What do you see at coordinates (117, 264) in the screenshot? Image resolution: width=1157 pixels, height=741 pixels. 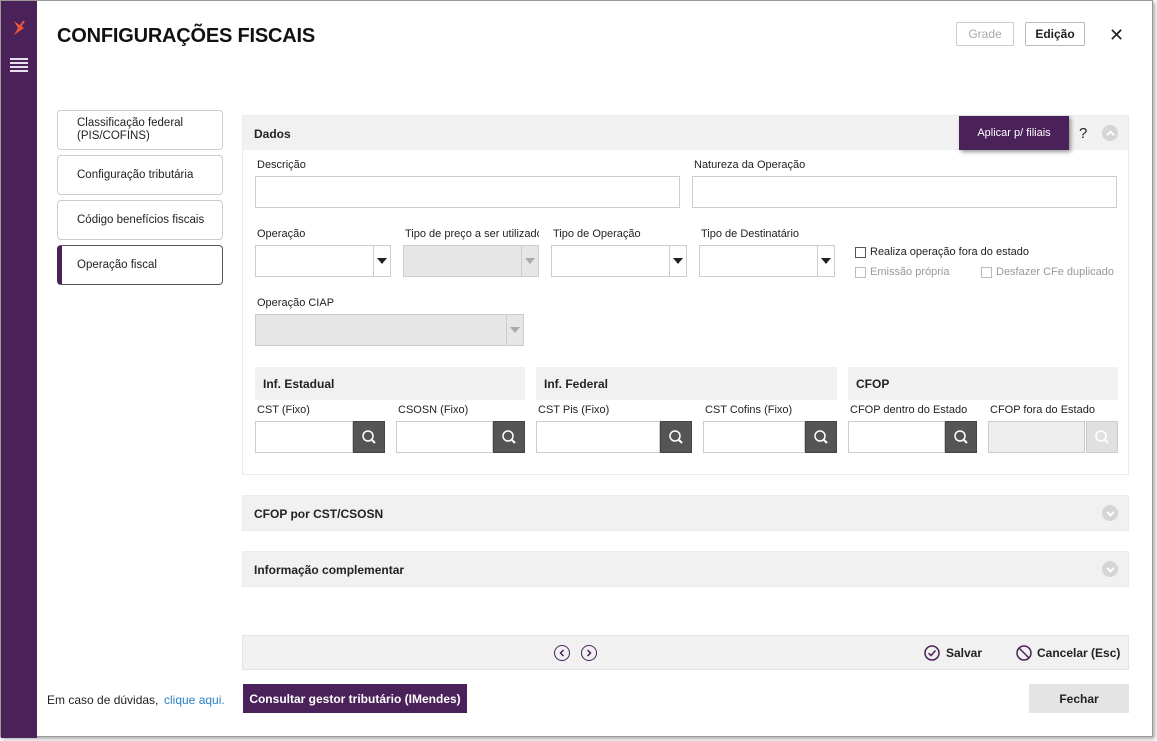 I see `tab-label: Operação fiscal` at bounding box center [117, 264].